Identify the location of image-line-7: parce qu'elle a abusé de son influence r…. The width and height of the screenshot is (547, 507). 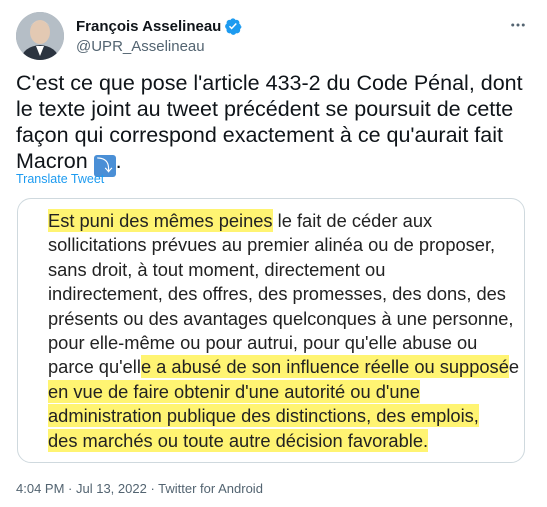
(284, 367).